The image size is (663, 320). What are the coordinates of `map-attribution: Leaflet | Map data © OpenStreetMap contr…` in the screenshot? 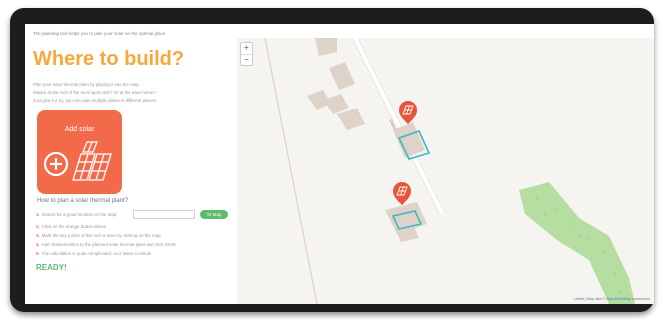 It's located at (612, 299).